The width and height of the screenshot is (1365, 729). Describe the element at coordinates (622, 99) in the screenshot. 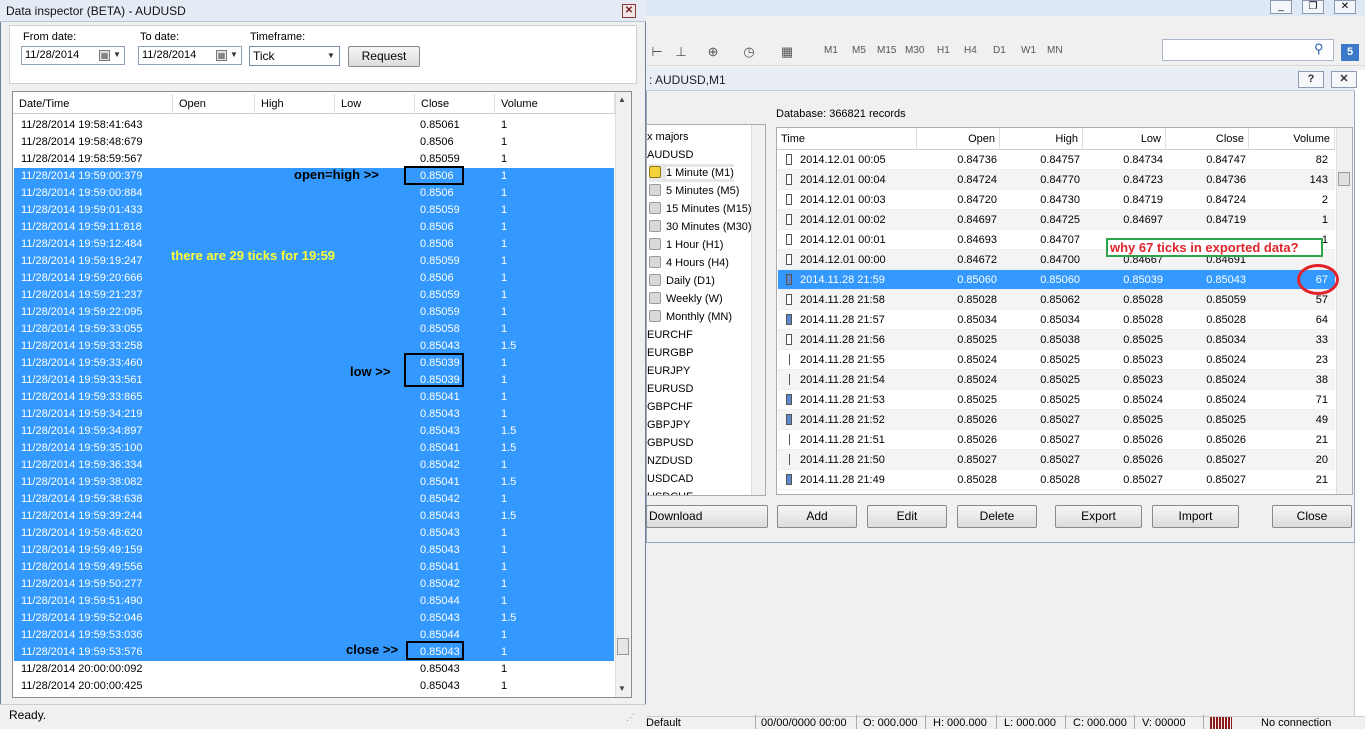

I see `scroll-up-icon: ▲` at that location.